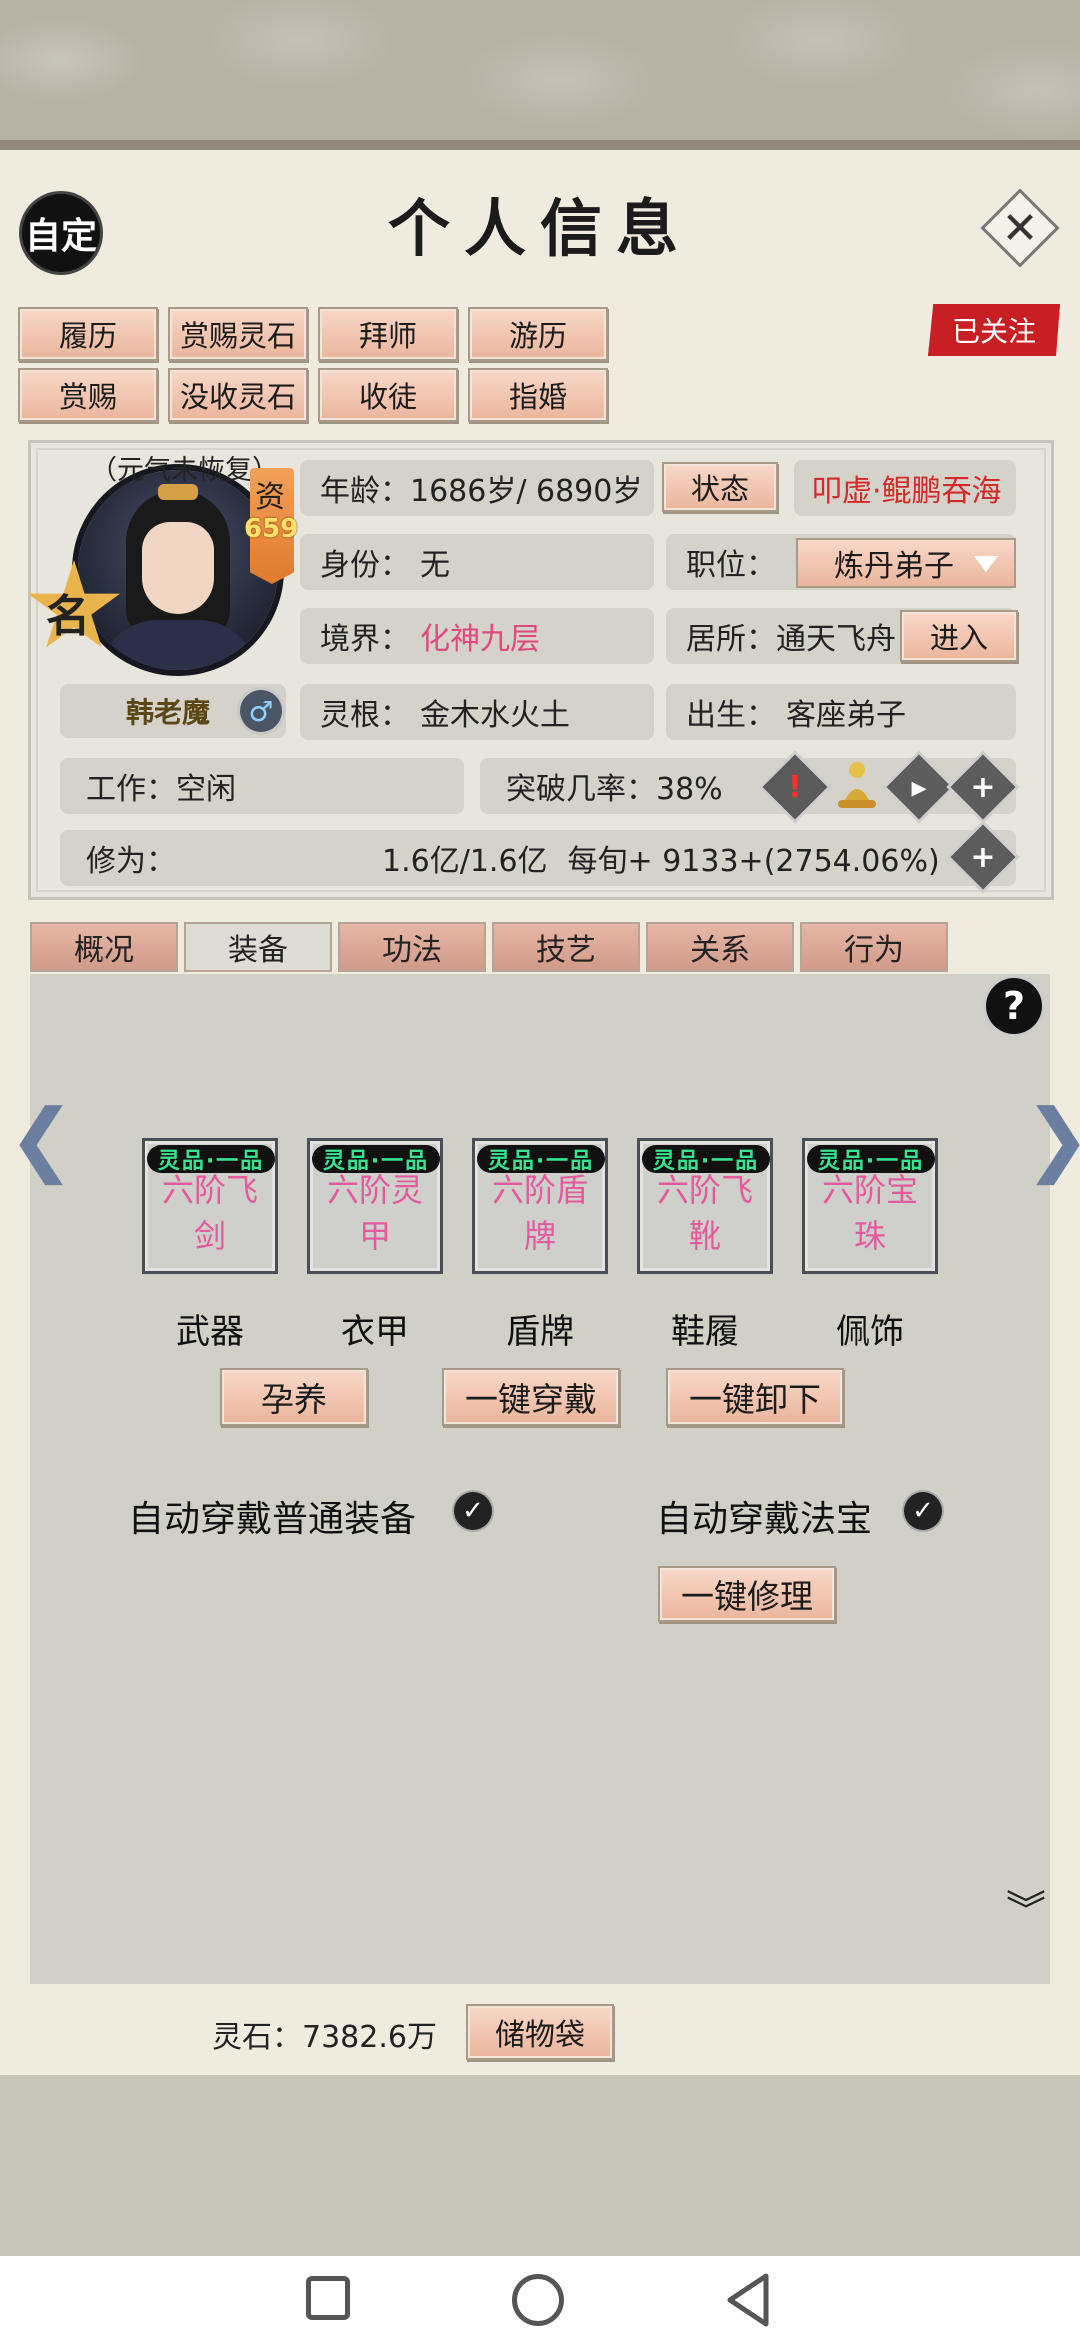 This screenshot has width=1080, height=2340. What do you see at coordinates (531, 1397) in the screenshot?
I see `equip-all-button: 一键穿戴` at bounding box center [531, 1397].